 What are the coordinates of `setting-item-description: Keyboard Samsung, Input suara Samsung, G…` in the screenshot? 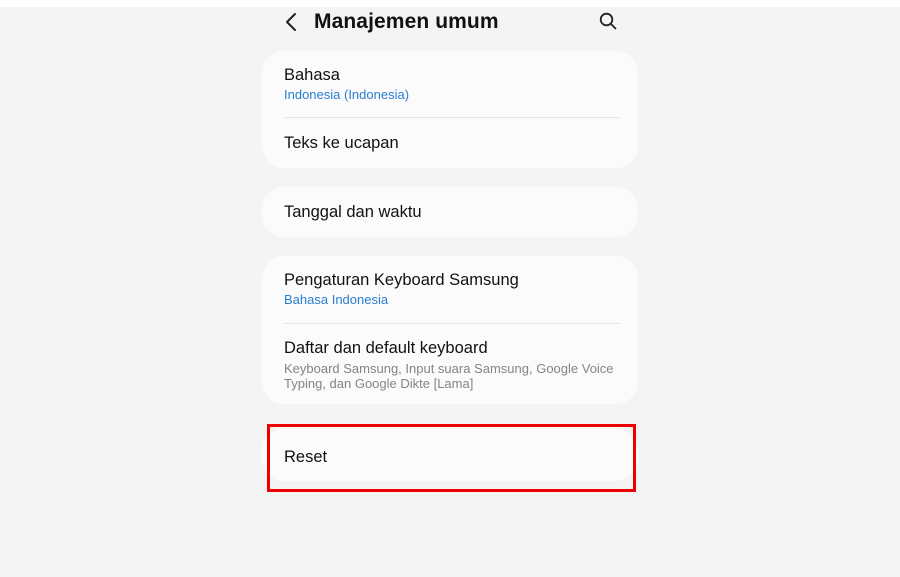 It's located at (449, 376).